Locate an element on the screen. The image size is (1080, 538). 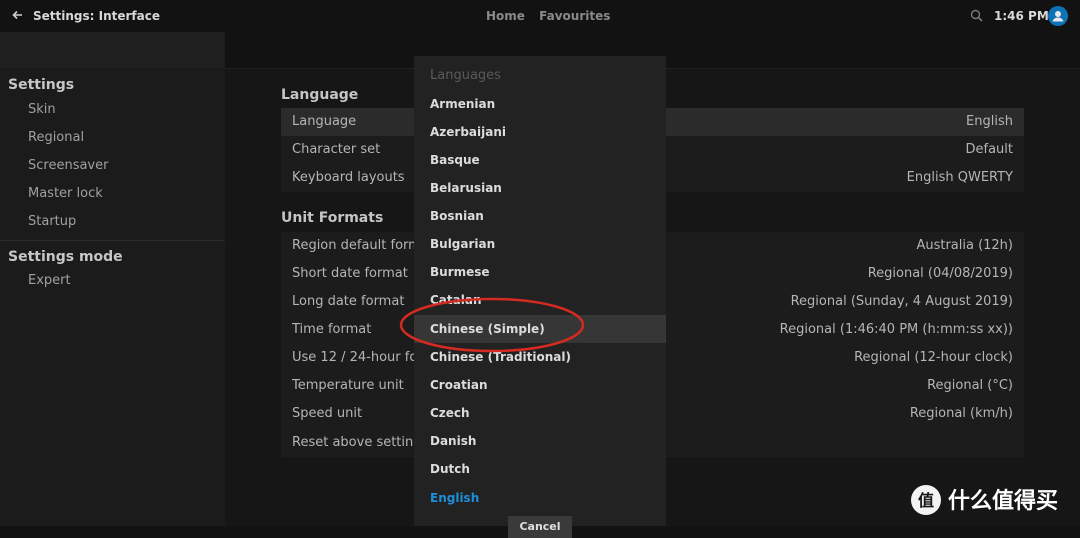
language-option: Burmese is located at coordinates (540, 272).